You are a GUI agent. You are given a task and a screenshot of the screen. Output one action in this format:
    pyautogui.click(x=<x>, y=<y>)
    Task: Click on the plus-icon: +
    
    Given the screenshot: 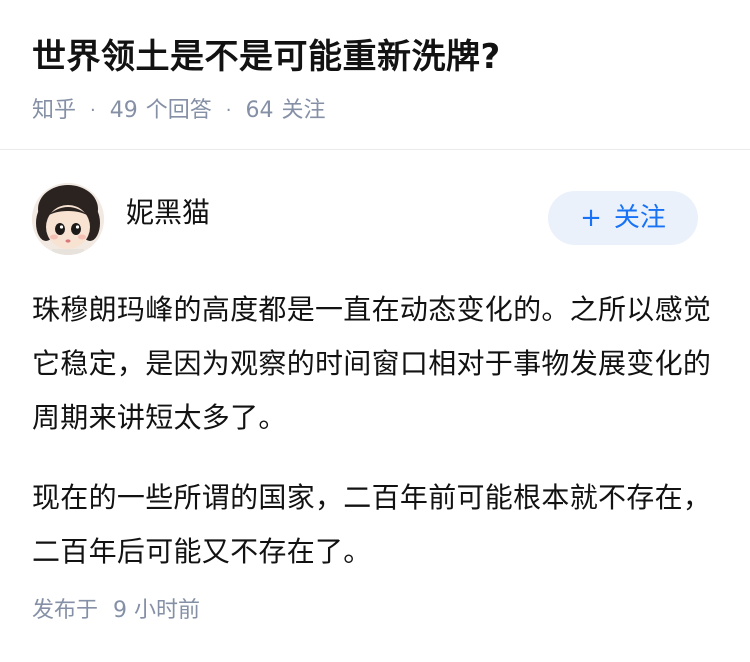 What is the action you would take?
    pyautogui.click(x=591, y=218)
    